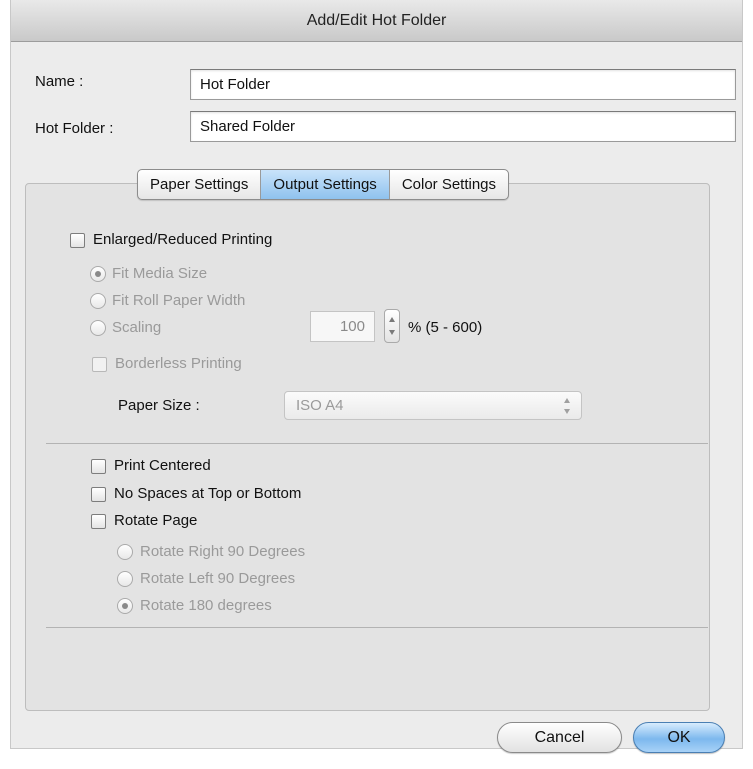 This screenshot has height=769, width=753. I want to click on name-label: Name :, so click(59, 81).